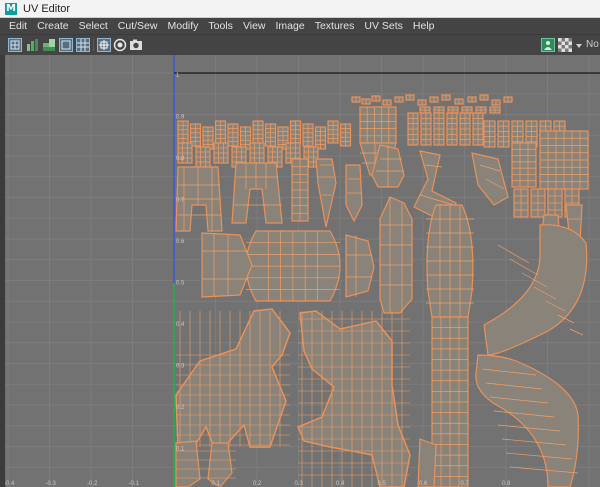 This screenshot has width=600, height=487. Describe the element at coordinates (465, 484) in the screenshot. I see `u-tick-label: 0.7` at that location.